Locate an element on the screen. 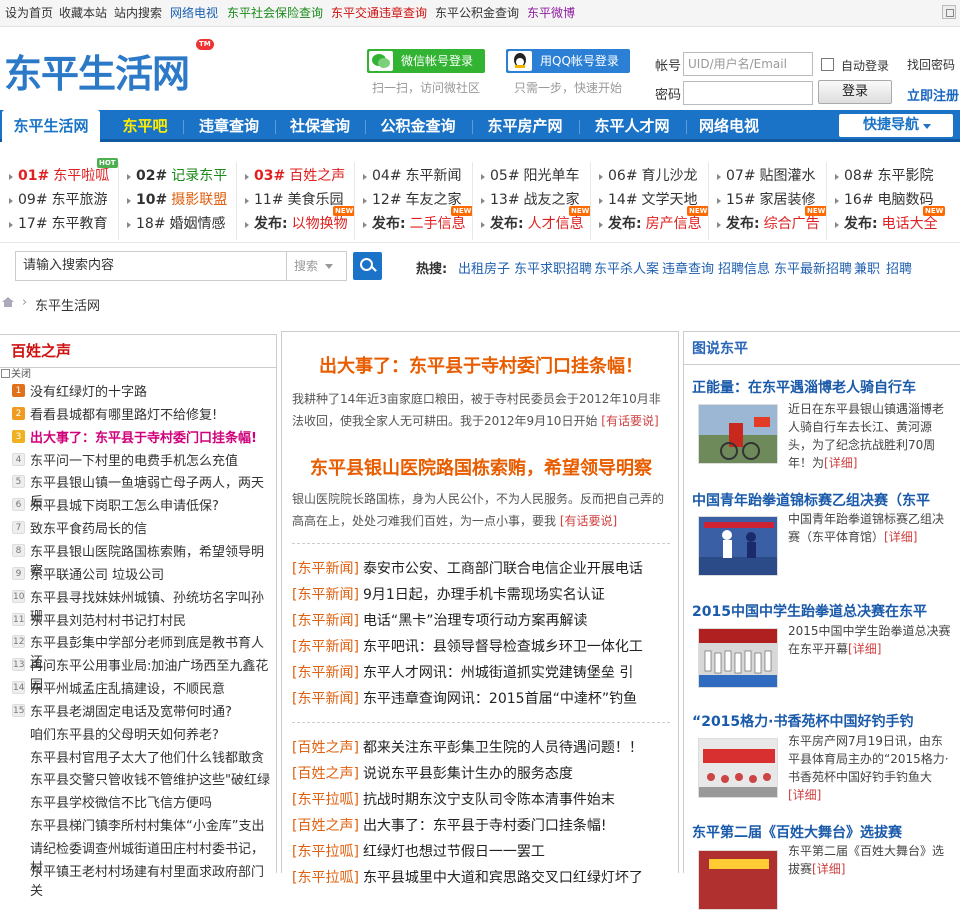  hot-keyword: 兼职 is located at coordinates (867, 267).